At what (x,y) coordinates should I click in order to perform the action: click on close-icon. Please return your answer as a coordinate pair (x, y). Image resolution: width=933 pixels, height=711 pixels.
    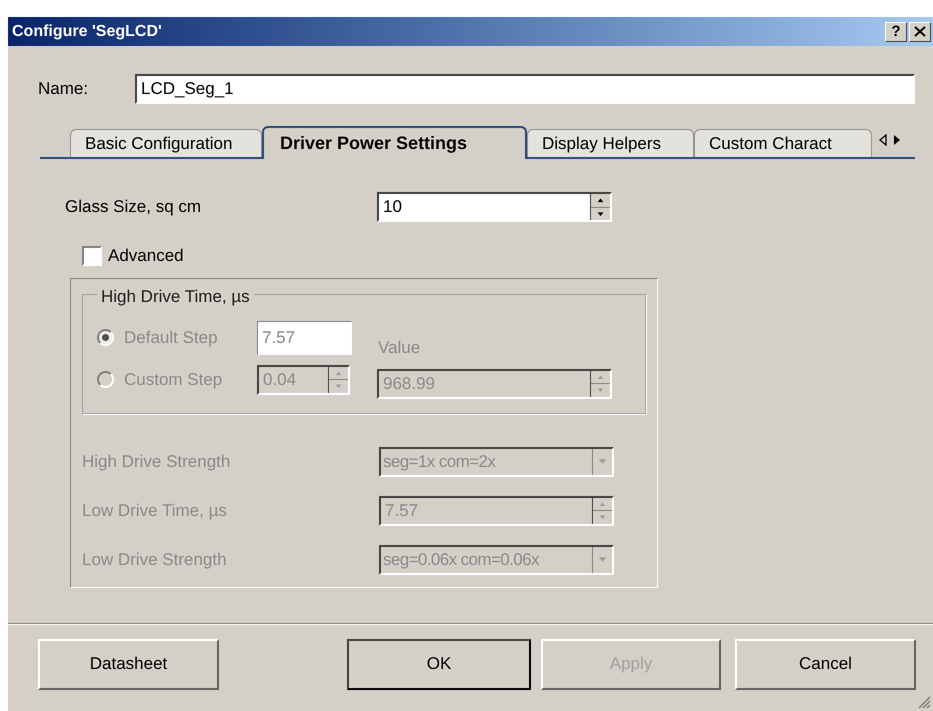
    Looking at the image, I should click on (920, 31).